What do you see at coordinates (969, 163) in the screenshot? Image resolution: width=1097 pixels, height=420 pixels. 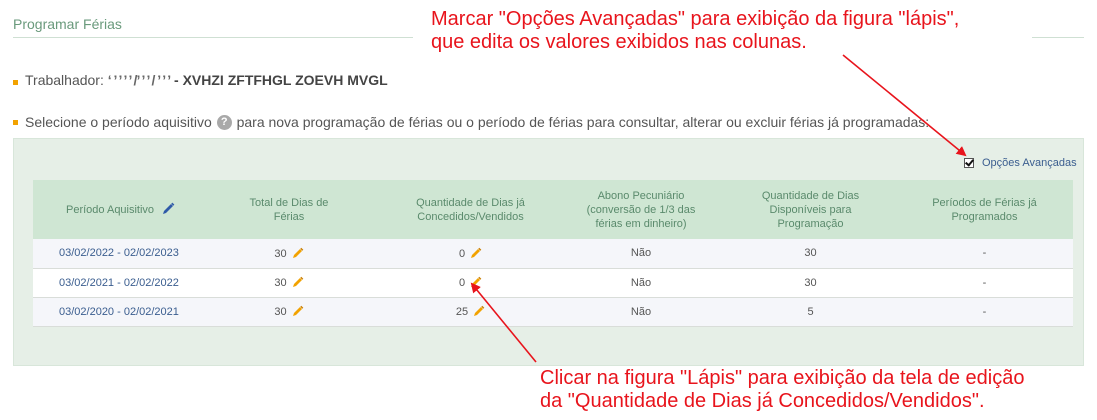 I see `advanced-options-checkbox` at bounding box center [969, 163].